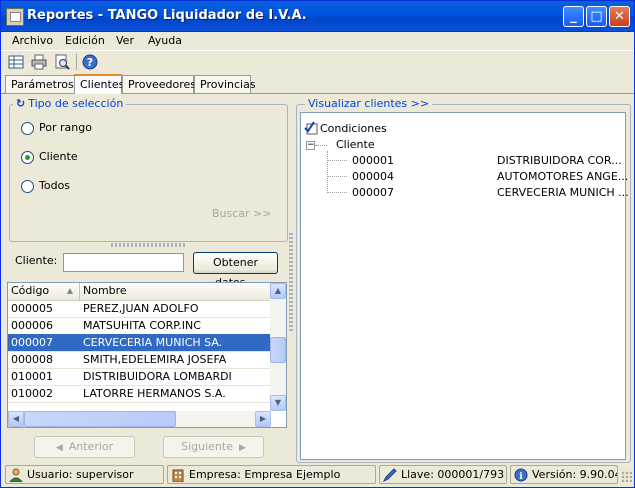 This screenshot has height=488, width=635. Describe the element at coordinates (154, 393) in the screenshot. I see `cell-name: LATORRE HERMANOS S.A.` at that location.